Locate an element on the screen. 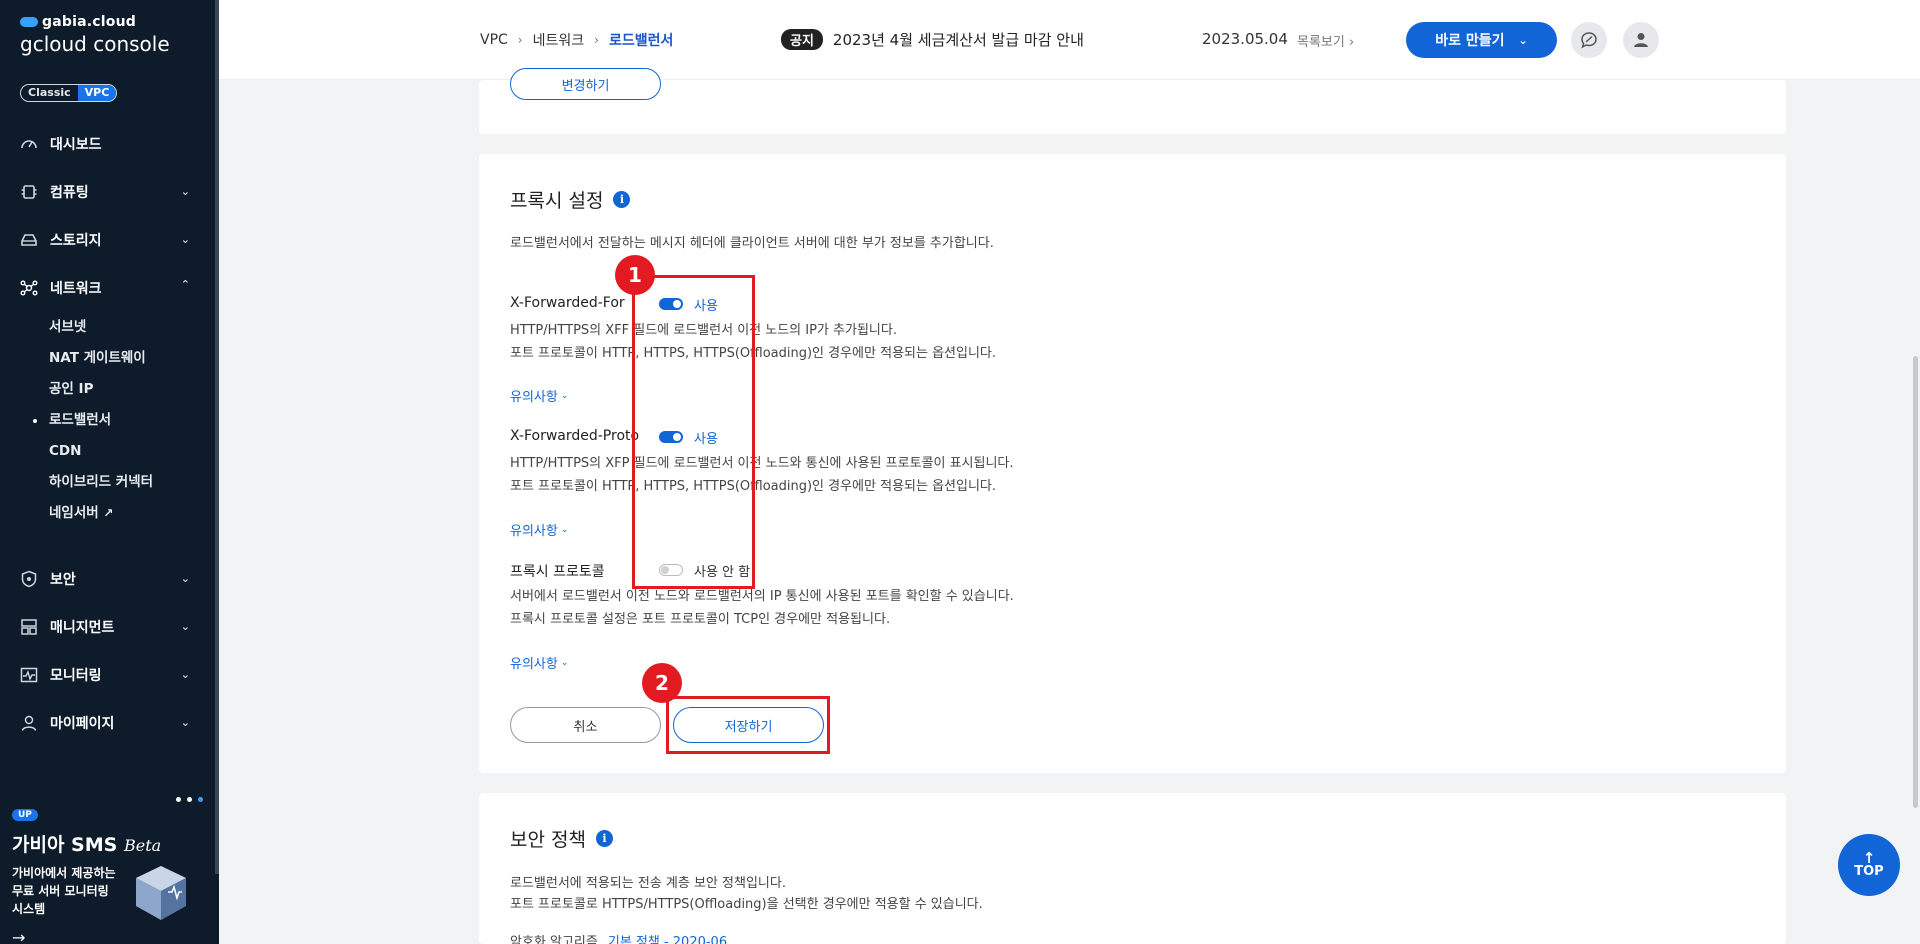 Image resolution: width=1920 pixels, height=944 pixels. subnav-item-label: 네임서버 is located at coordinates (74, 513).